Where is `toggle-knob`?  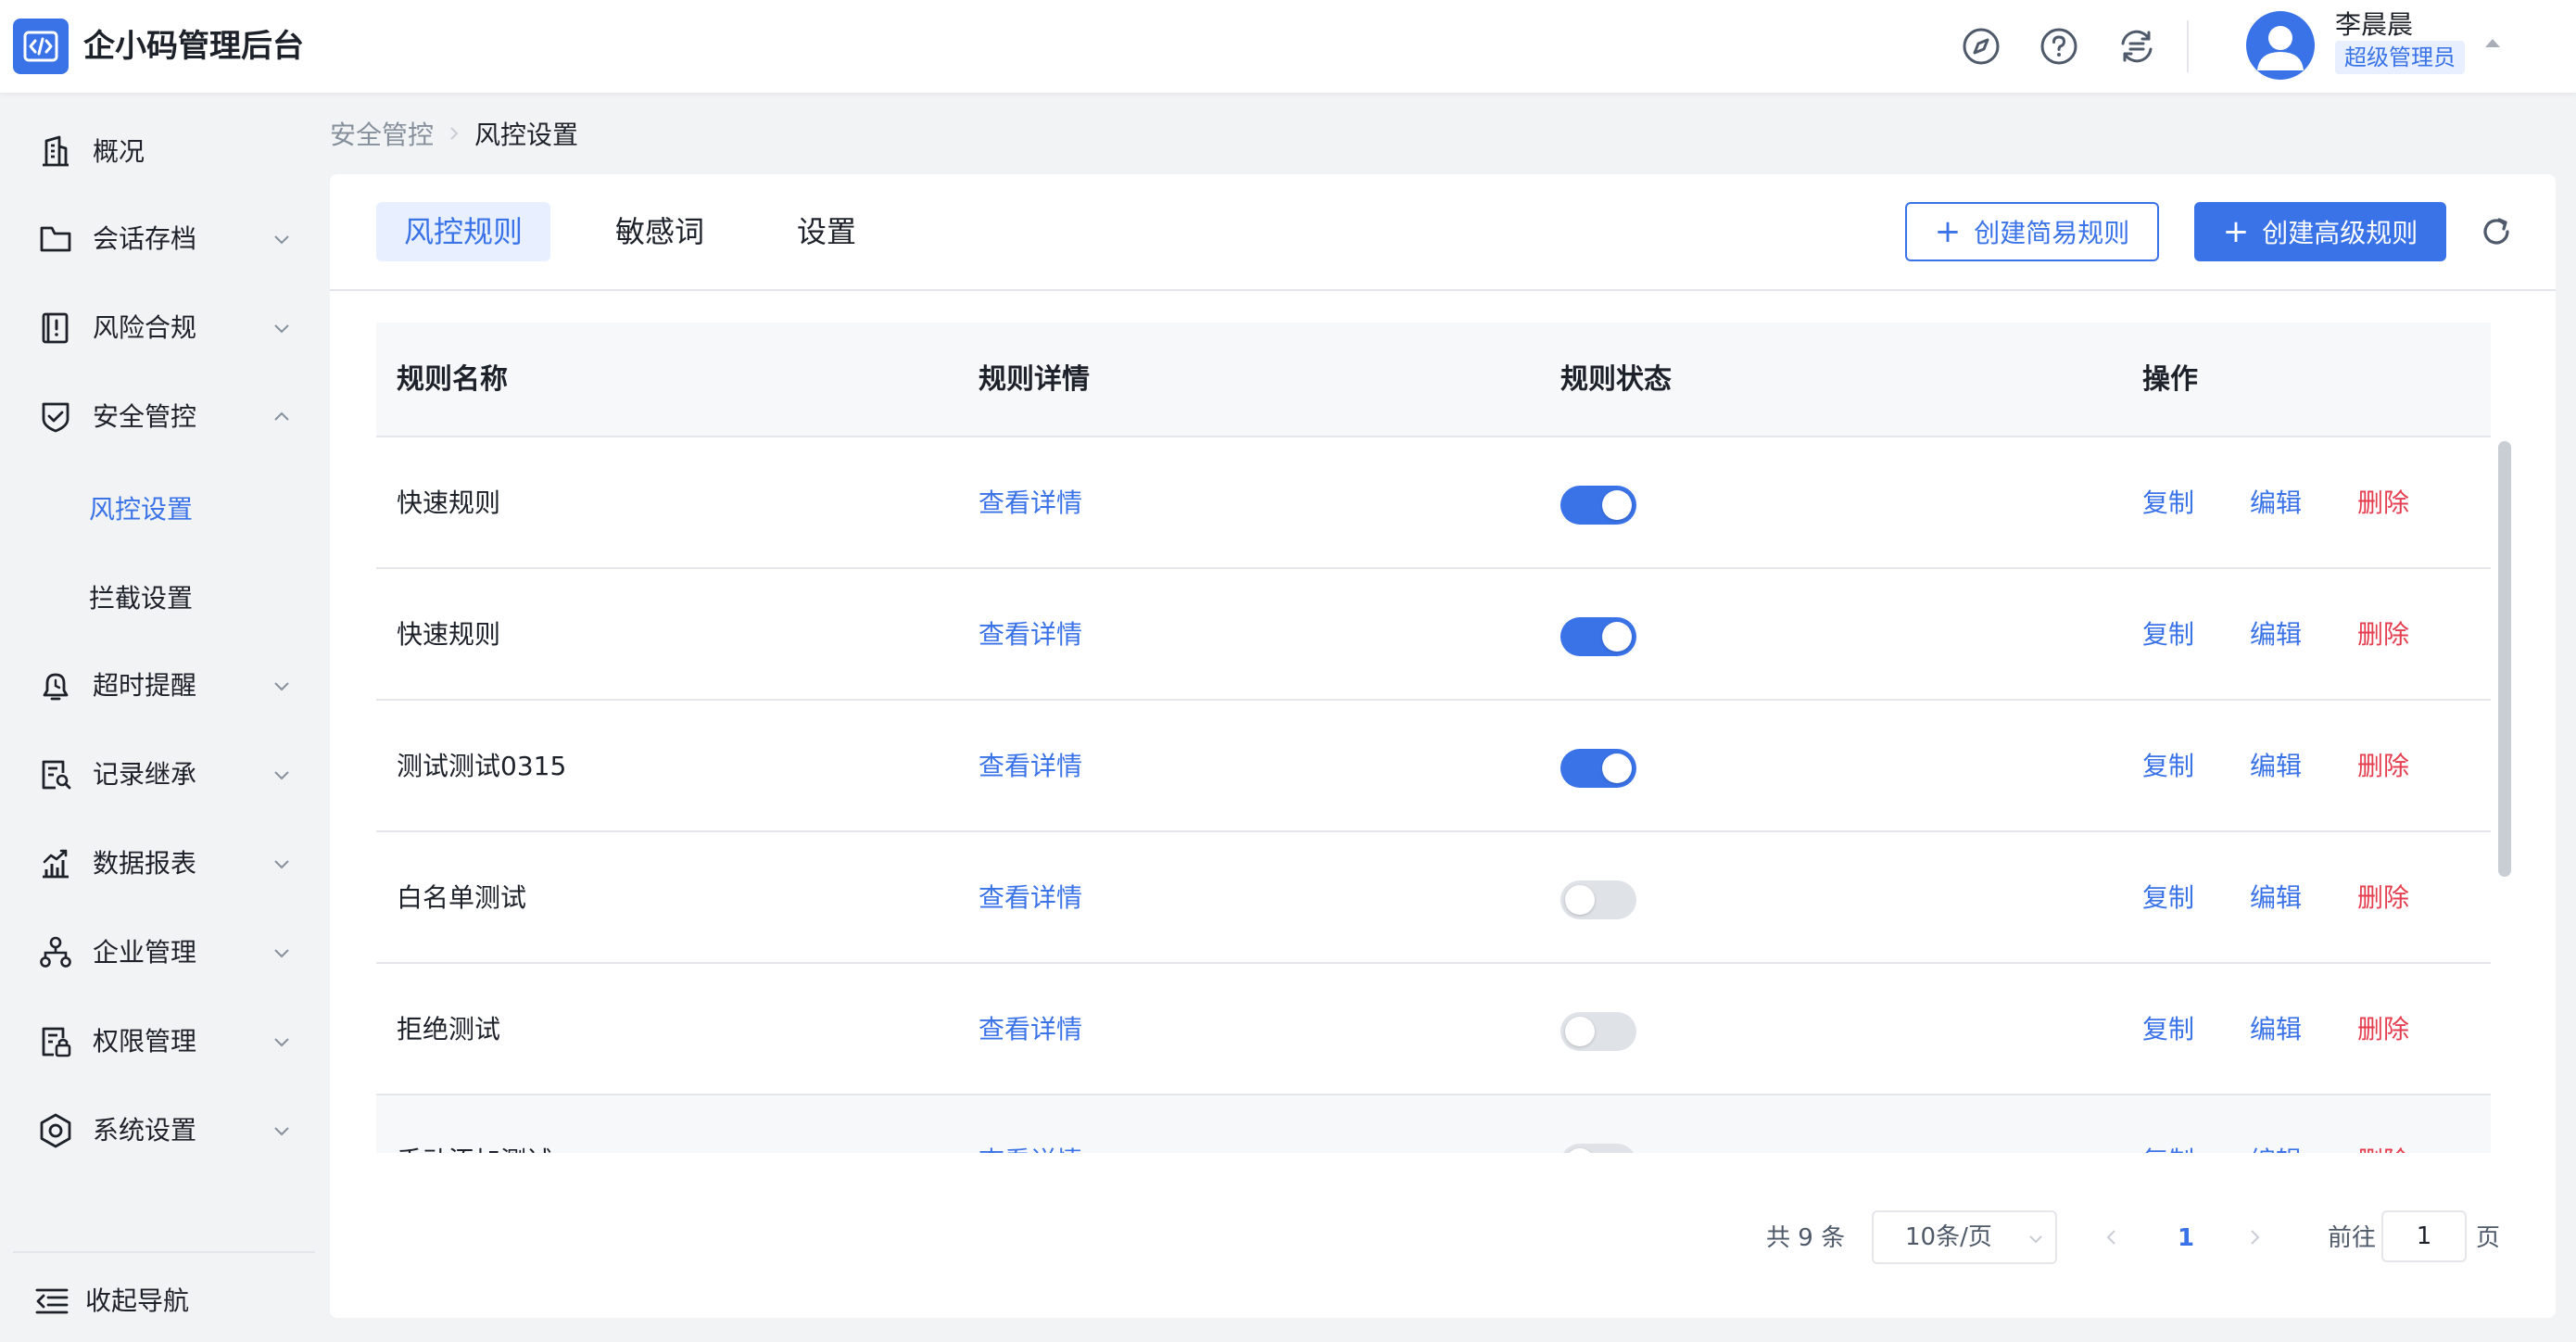 toggle-knob is located at coordinates (1617, 637).